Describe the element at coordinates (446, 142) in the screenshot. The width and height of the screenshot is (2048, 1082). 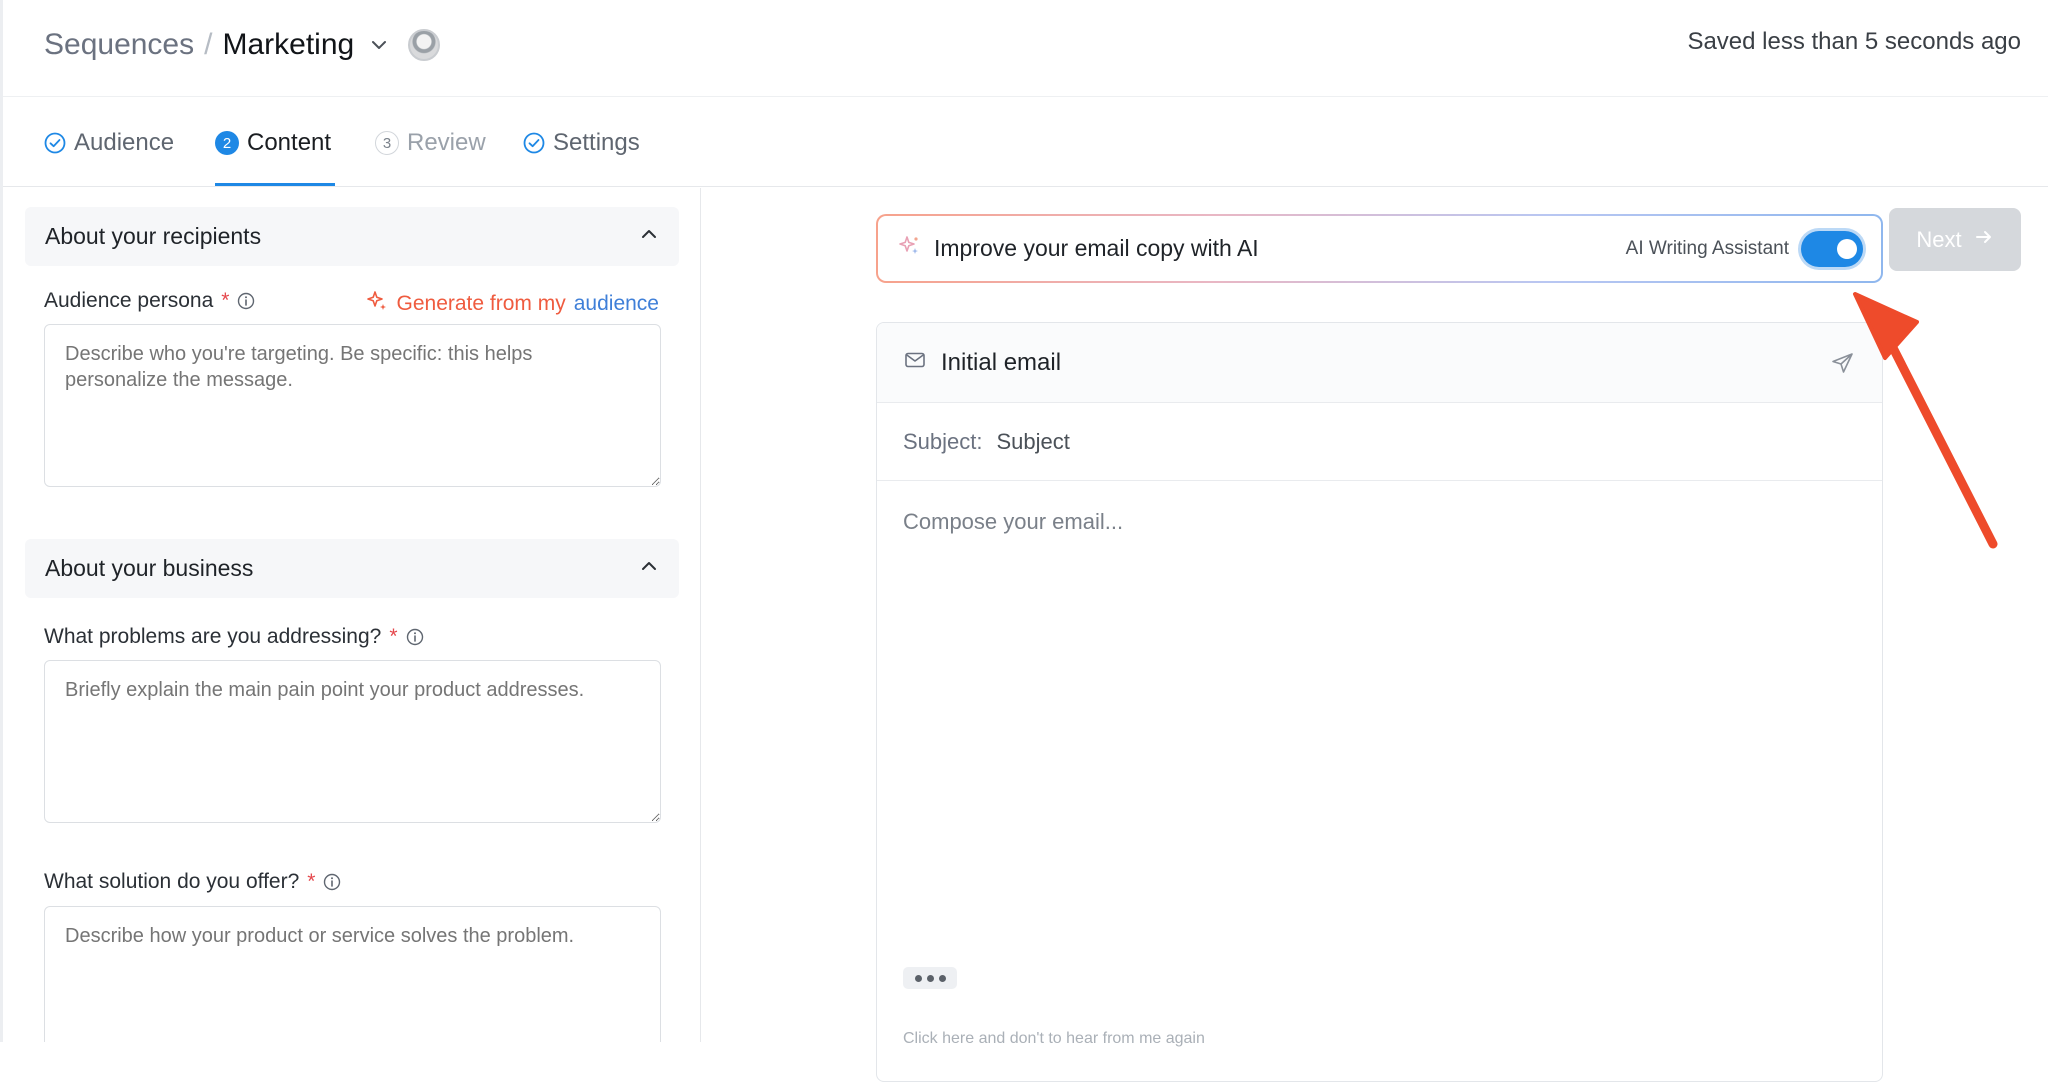
I see `tab-review-label: Review` at that location.